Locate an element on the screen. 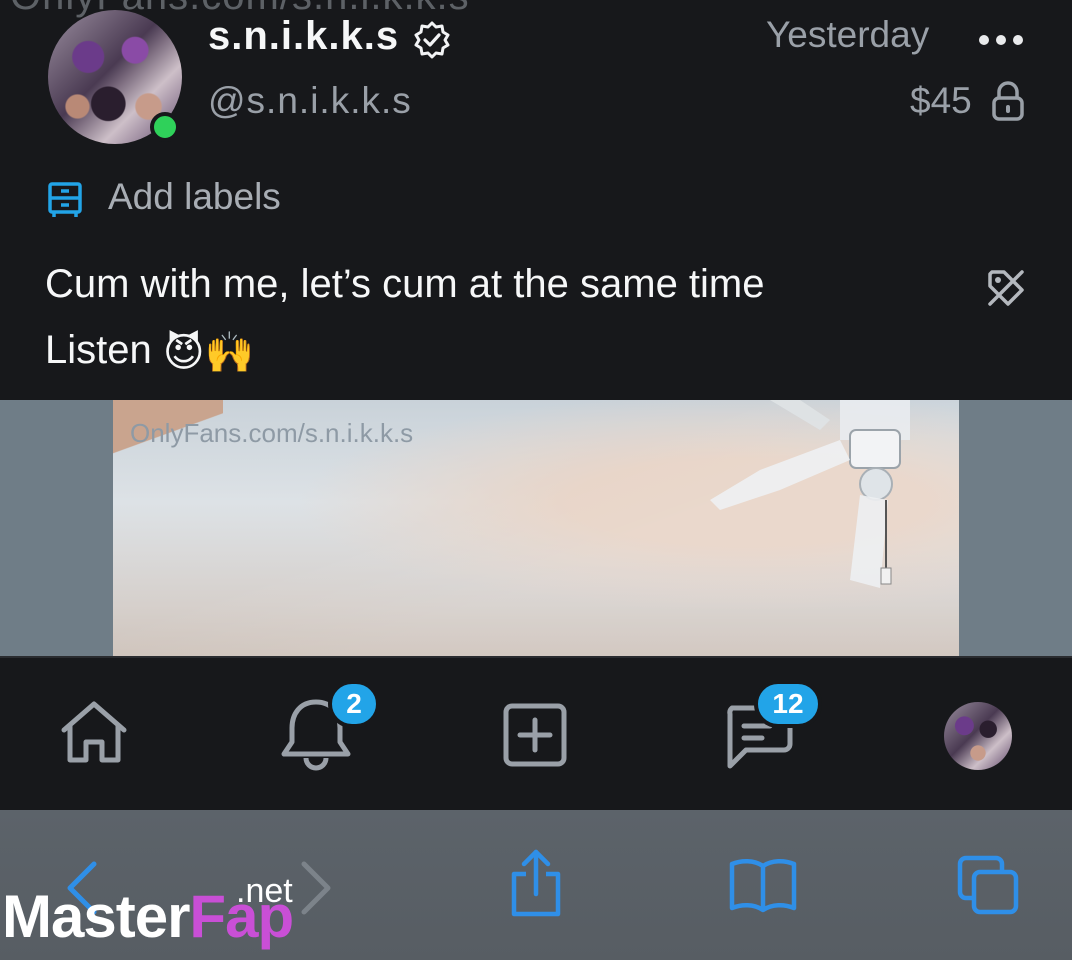  watermark-net: .net is located at coordinates (264, 891).